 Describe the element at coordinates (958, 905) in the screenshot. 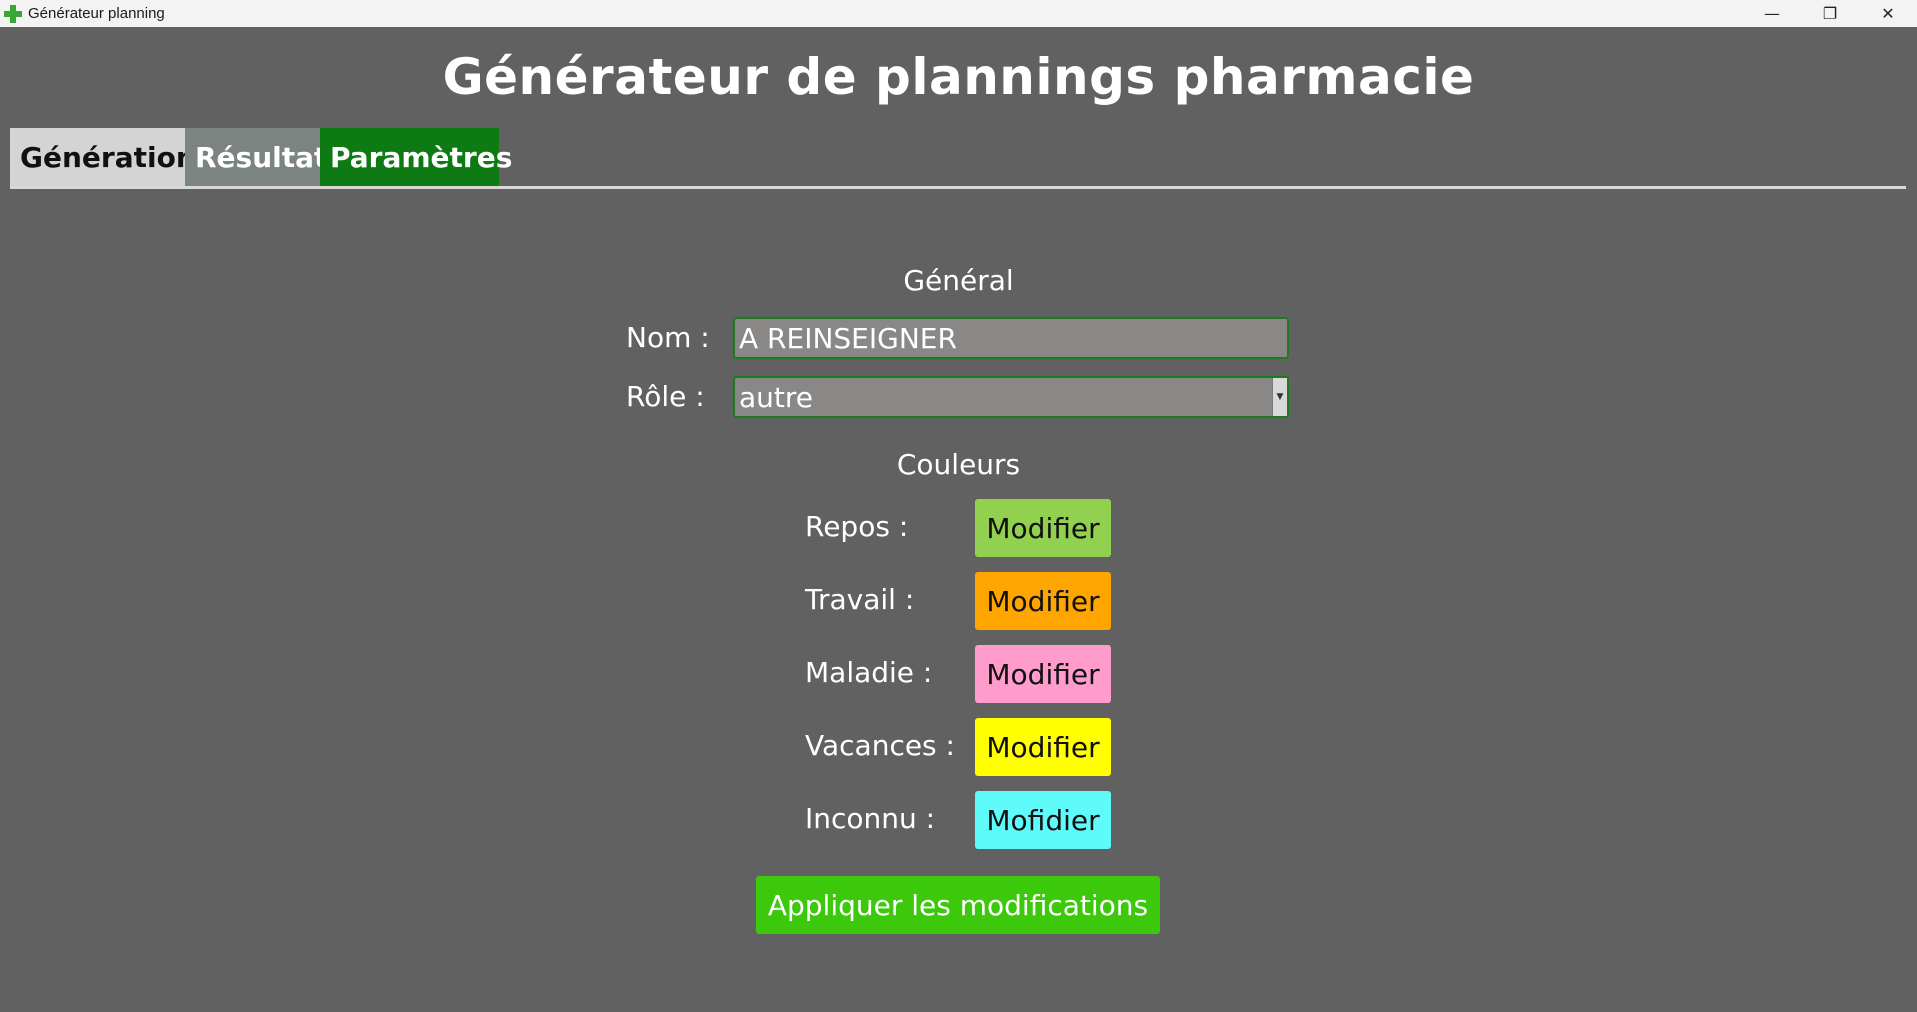

I see `apply-changes-button: Appliquer les modifications` at that location.